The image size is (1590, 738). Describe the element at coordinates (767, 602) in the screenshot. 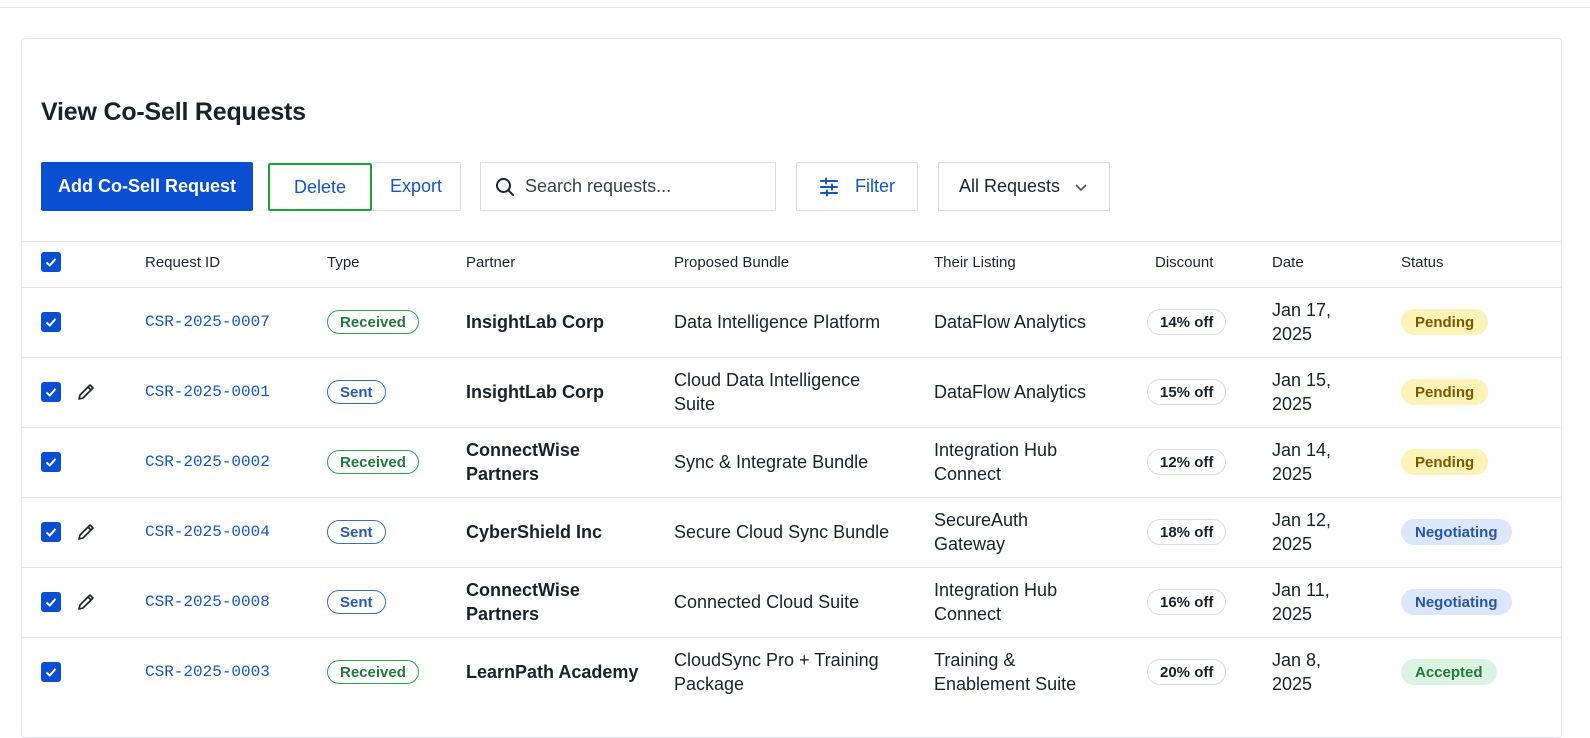

I see `proposed-bundle-cell-line: Connected Cloud Suite` at that location.